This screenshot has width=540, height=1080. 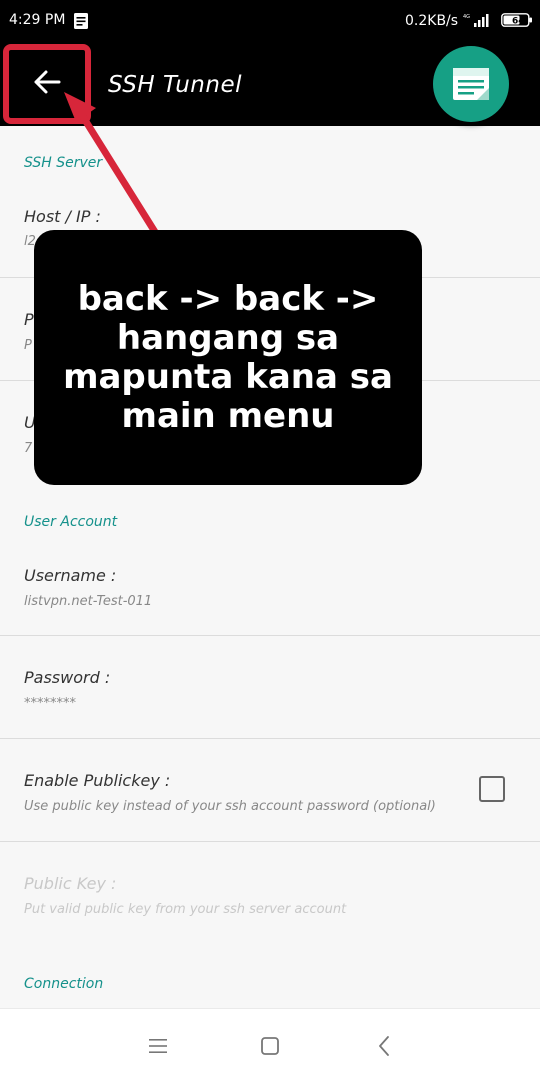 I want to click on home-button, so click(x=270, y=1046).